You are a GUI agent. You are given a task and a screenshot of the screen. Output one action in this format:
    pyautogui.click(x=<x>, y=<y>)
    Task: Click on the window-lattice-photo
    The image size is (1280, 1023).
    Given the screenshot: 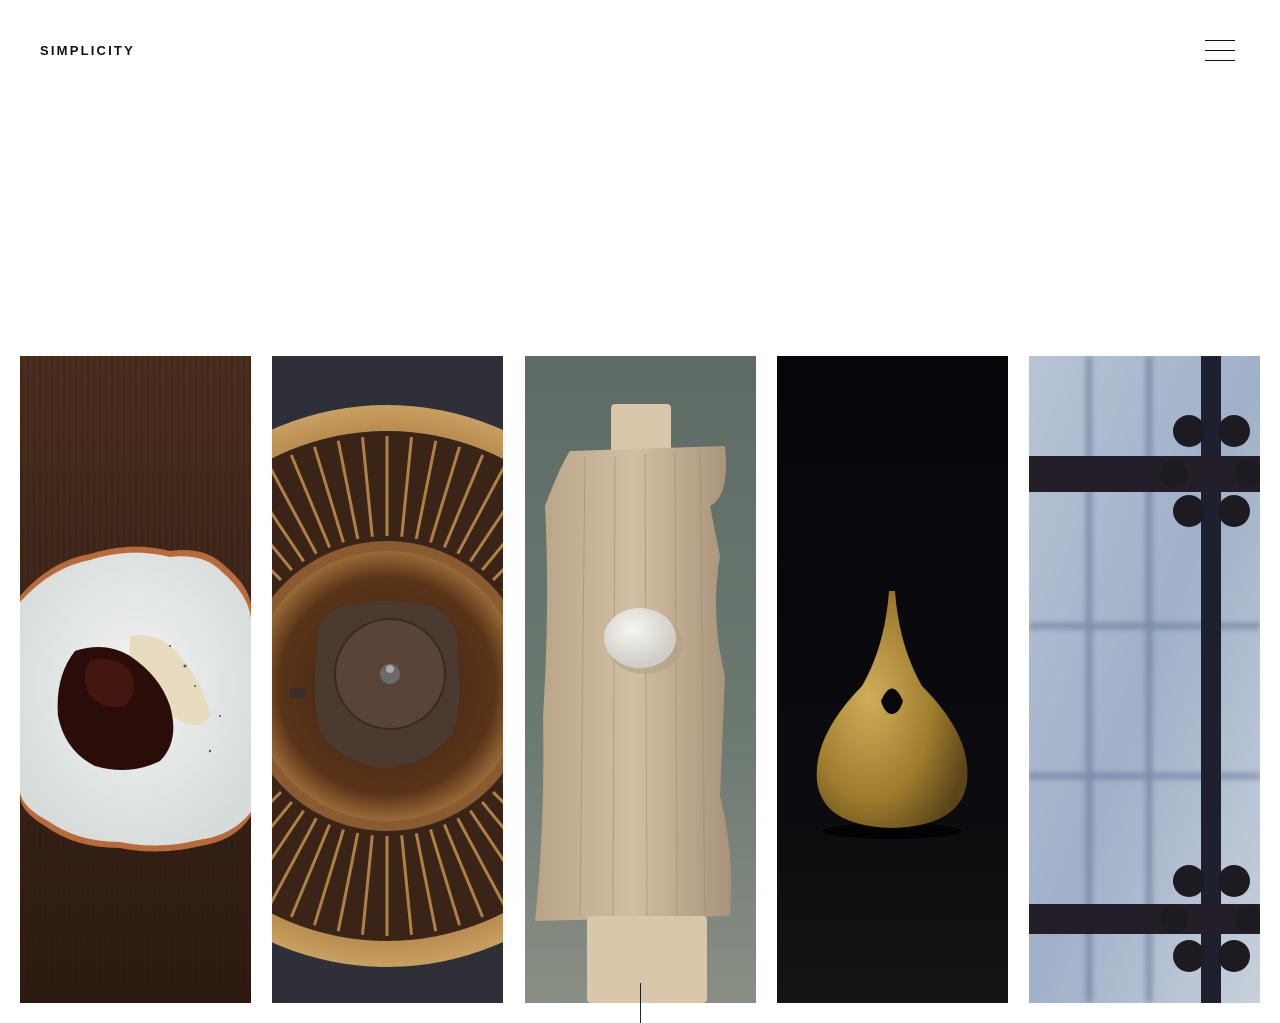 What is the action you would take?
    pyautogui.click(x=1144, y=679)
    